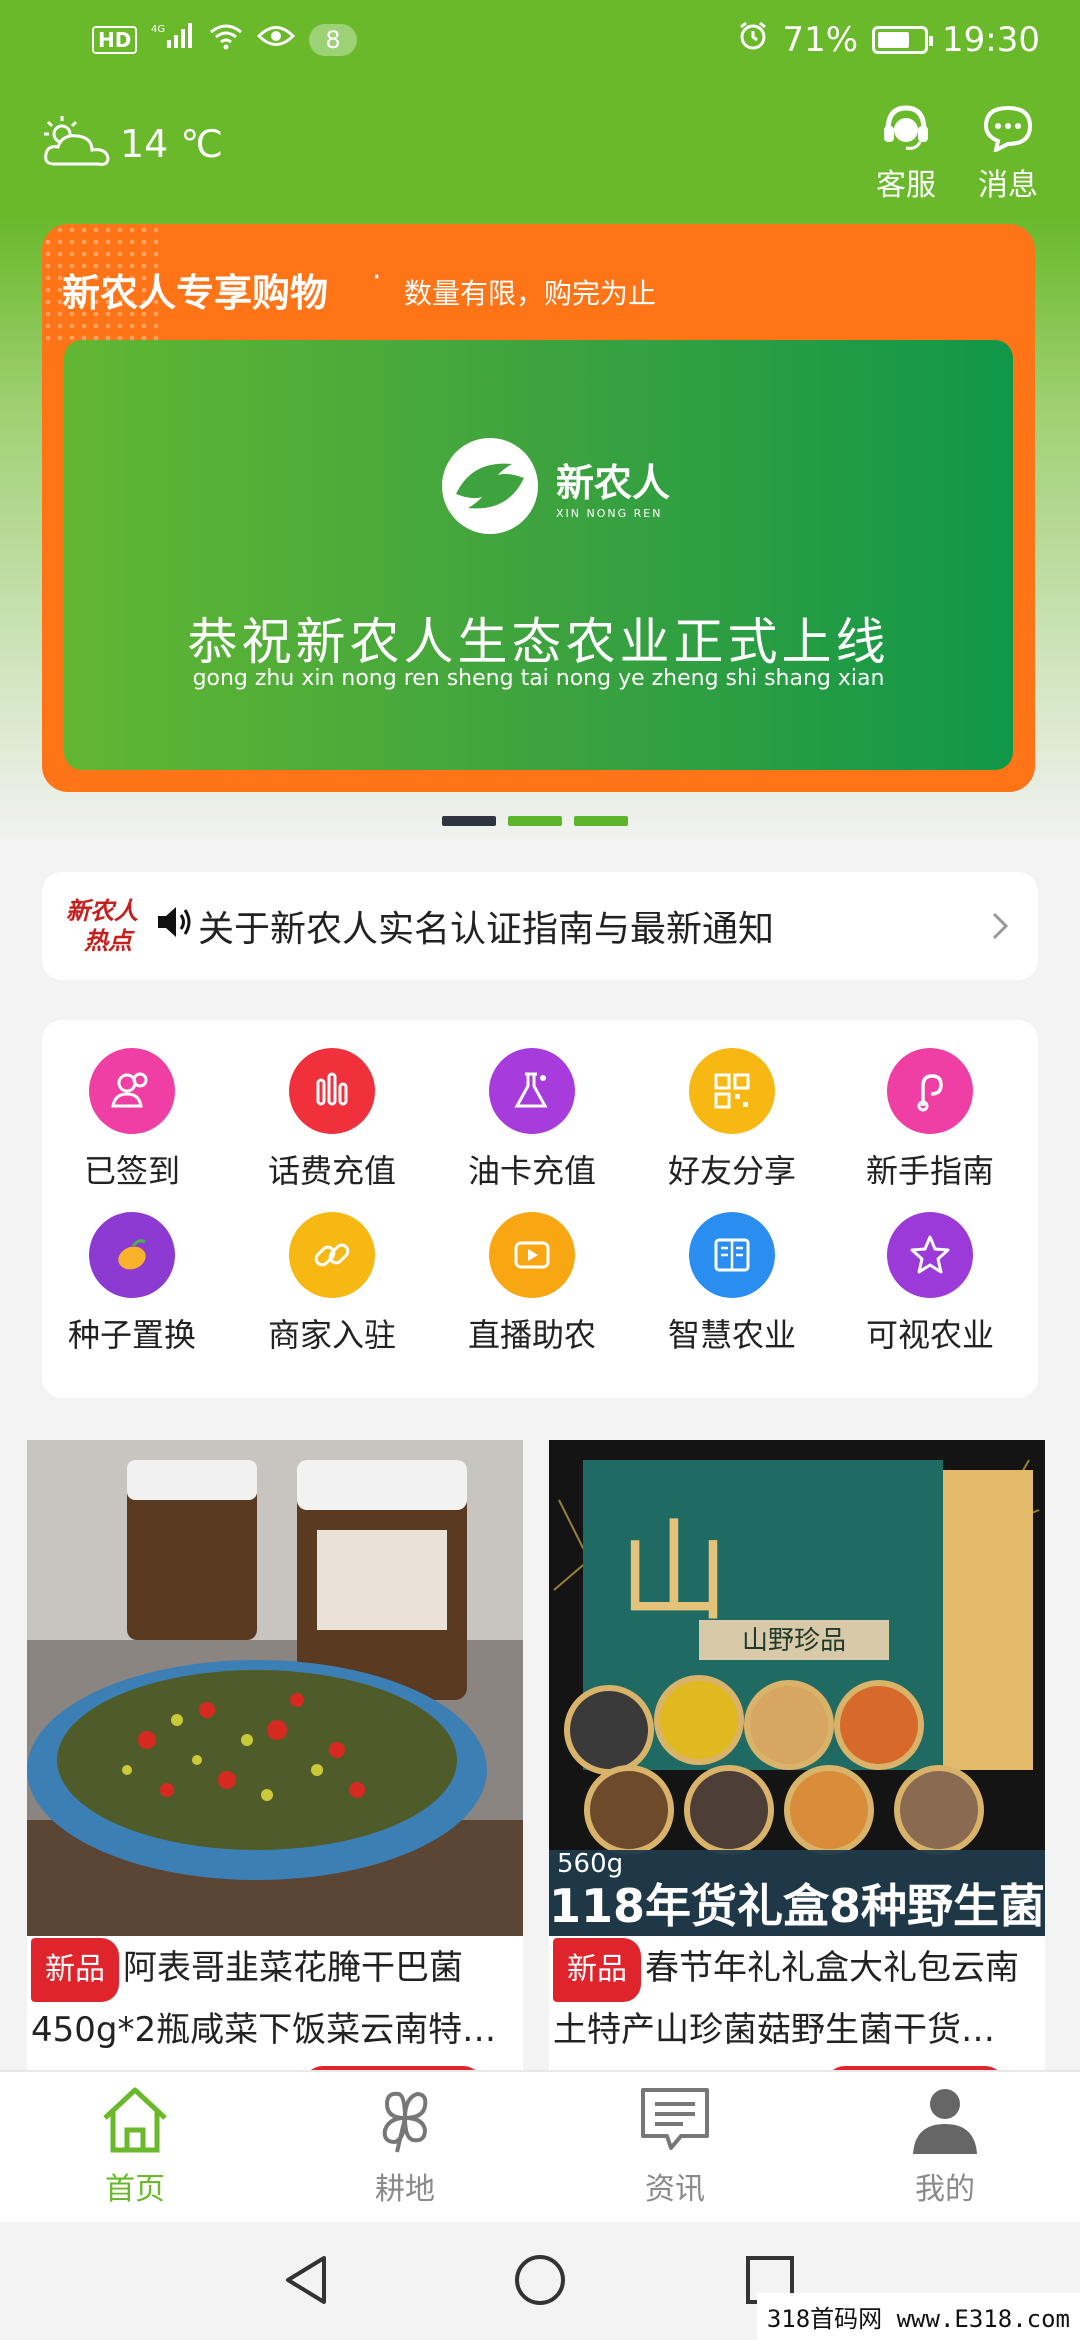 This screenshot has width=1080, height=2340. I want to click on banner-pager, so click(535, 821).